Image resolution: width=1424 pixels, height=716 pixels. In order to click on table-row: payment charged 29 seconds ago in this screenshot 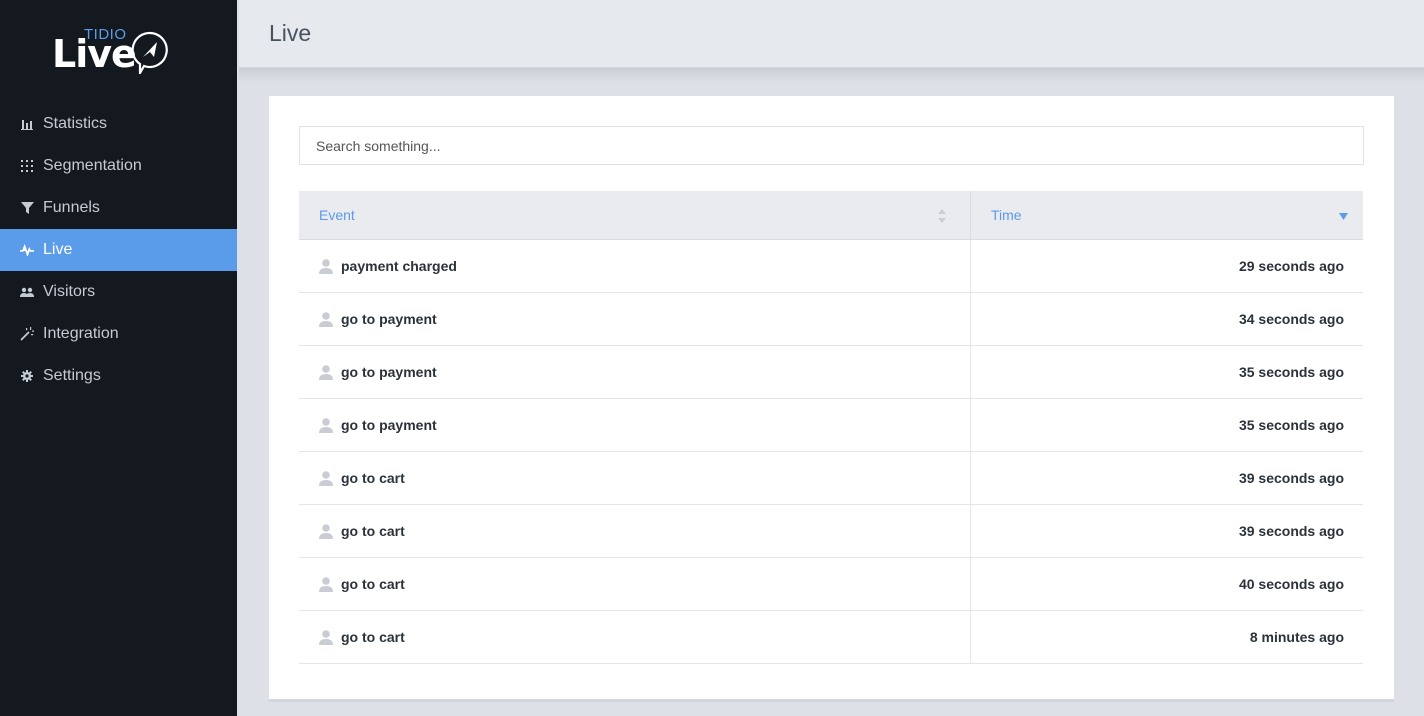, I will do `click(831, 266)`.